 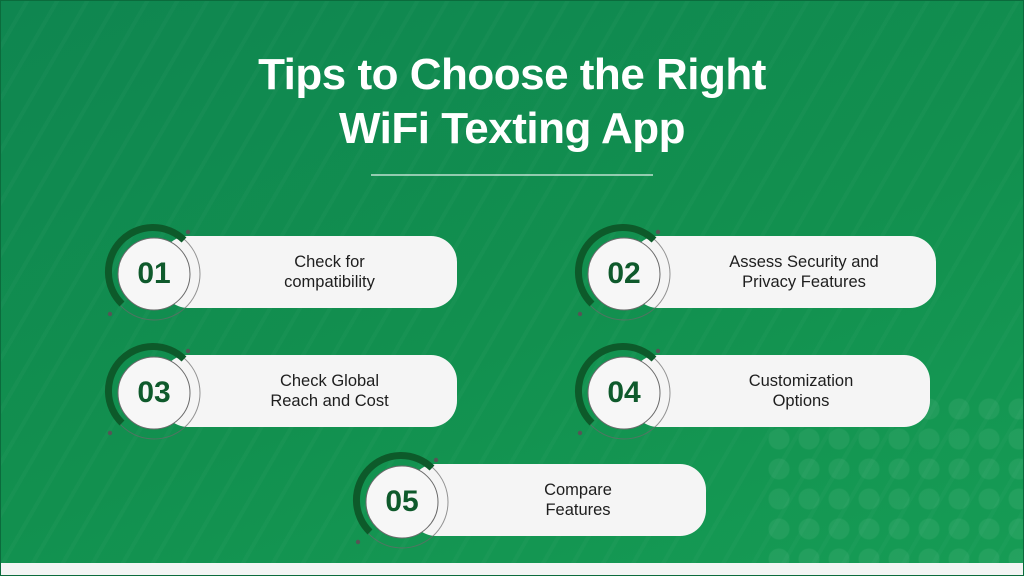 What do you see at coordinates (804, 272) in the screenshot?
I see `tip-text: Assess Security and Privacy Features` at bounding box center [804, 272].